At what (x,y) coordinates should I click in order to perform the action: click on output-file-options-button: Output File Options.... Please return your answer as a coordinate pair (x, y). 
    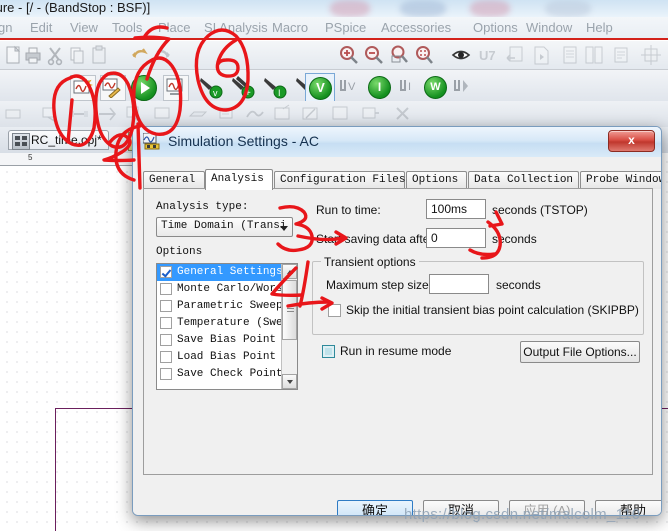
    Looking at the image, I should click on (580, 352).